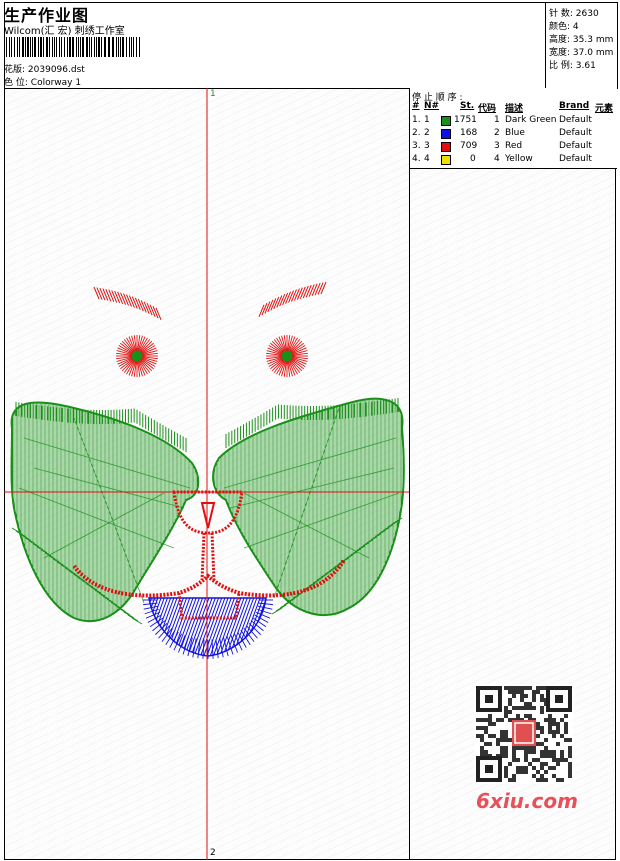 This screenshot has width=620, height=861. Describe the element at coordinates (487, 109) in the screenshot. I see `col-code: 代码` at that location.